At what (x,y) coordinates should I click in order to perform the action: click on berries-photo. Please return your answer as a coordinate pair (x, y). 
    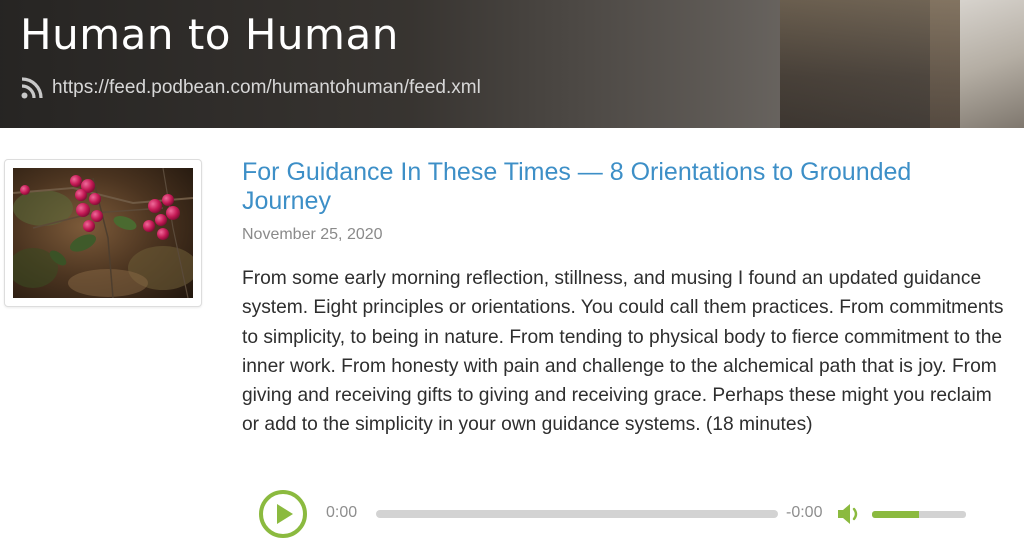
    Looking at the image, I should click on (103, 233).